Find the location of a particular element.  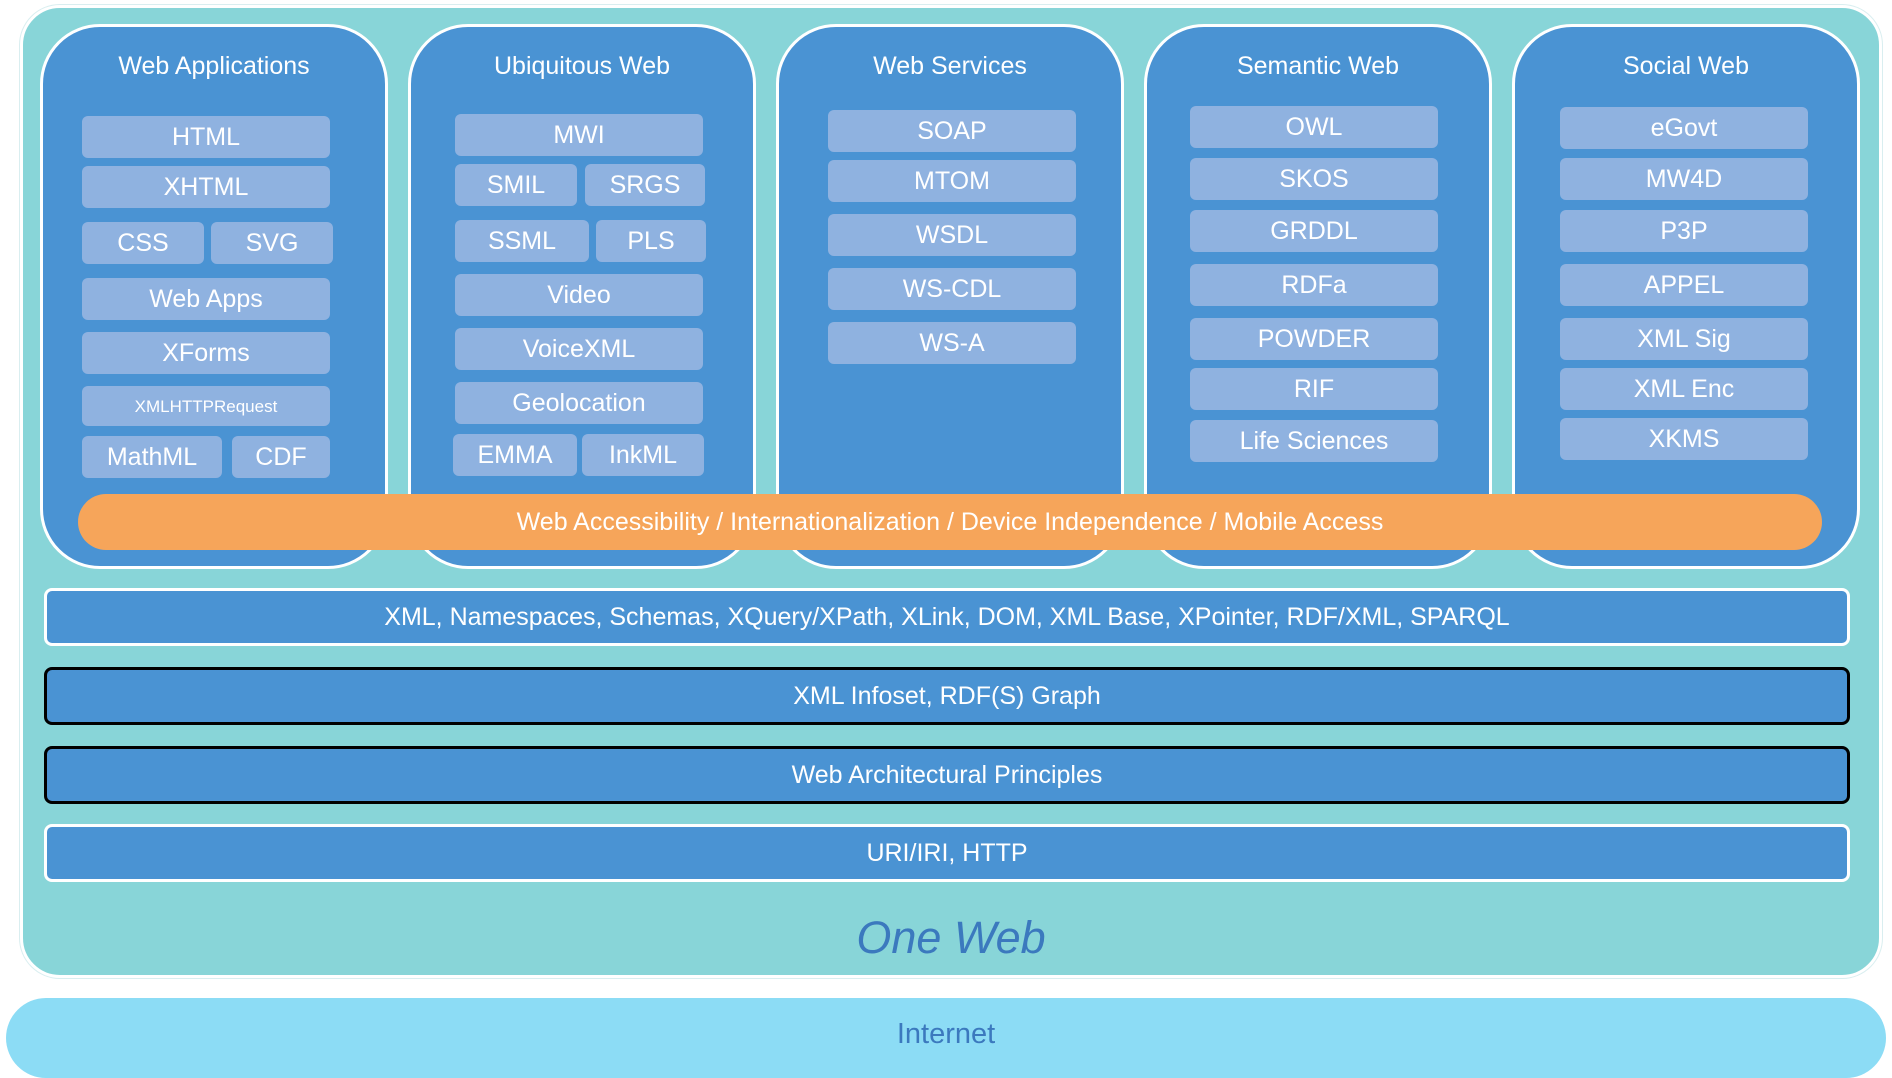

tech-item: MTOM is located at coordinates (952, 181).